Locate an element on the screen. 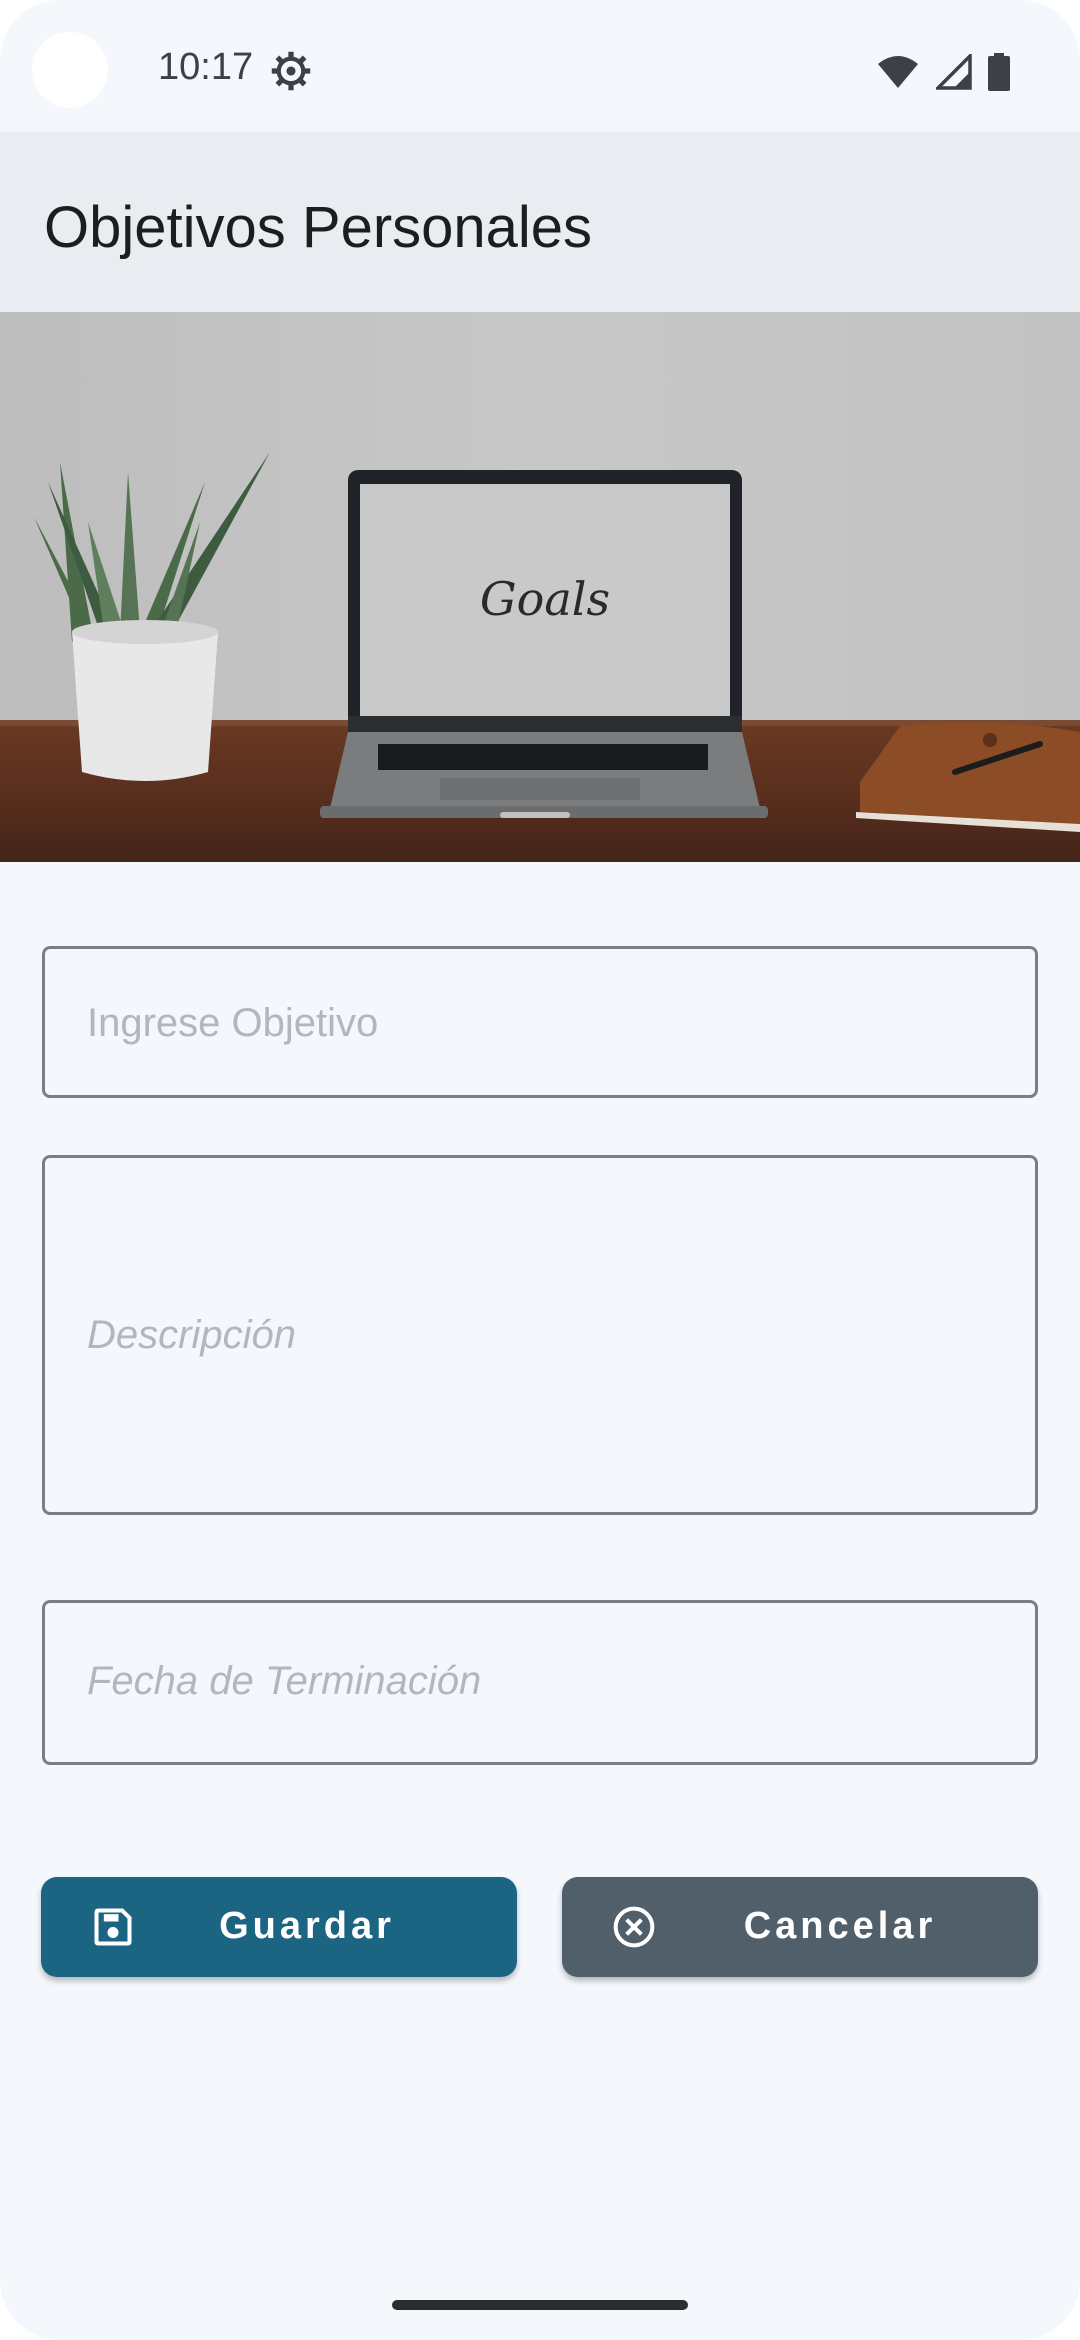  cancel-button-label: Cancelar is located at coordinates (840, 1926).